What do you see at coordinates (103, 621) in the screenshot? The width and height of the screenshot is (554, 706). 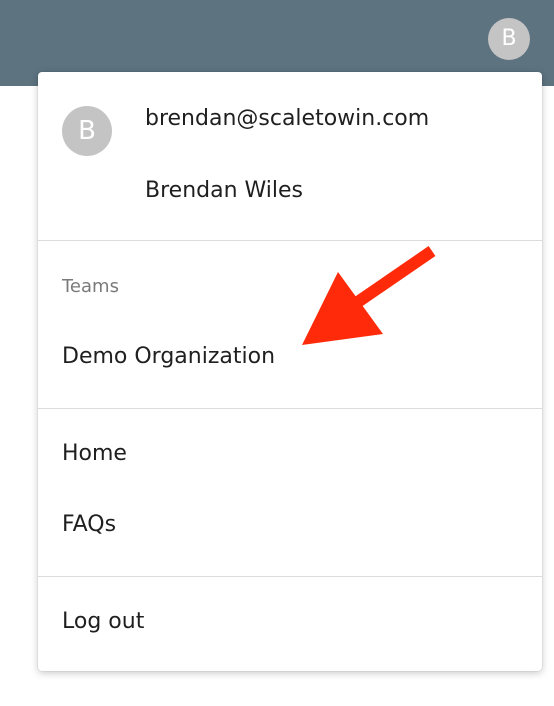 I see `logout-label: Log out` at bounding box center [103, 621].